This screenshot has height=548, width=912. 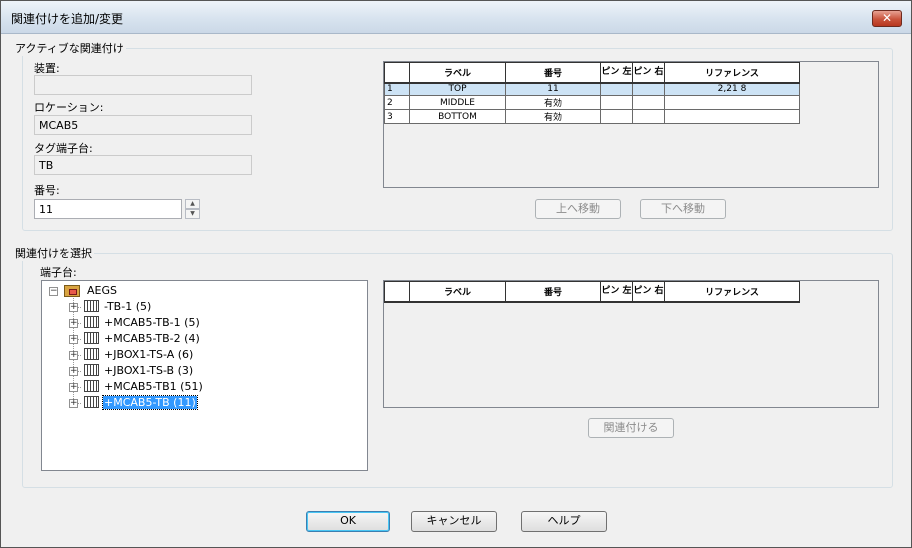 I want to click on tree-node-label: +MCAB5-TB1 (51), so click(x=153, y=386).